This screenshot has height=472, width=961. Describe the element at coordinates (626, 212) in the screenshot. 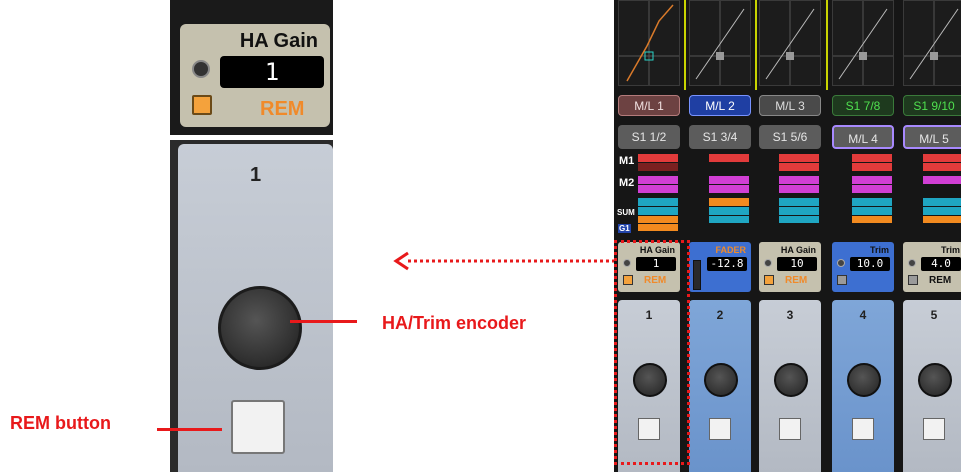

I see `row-label-sum: SUM` at that location.